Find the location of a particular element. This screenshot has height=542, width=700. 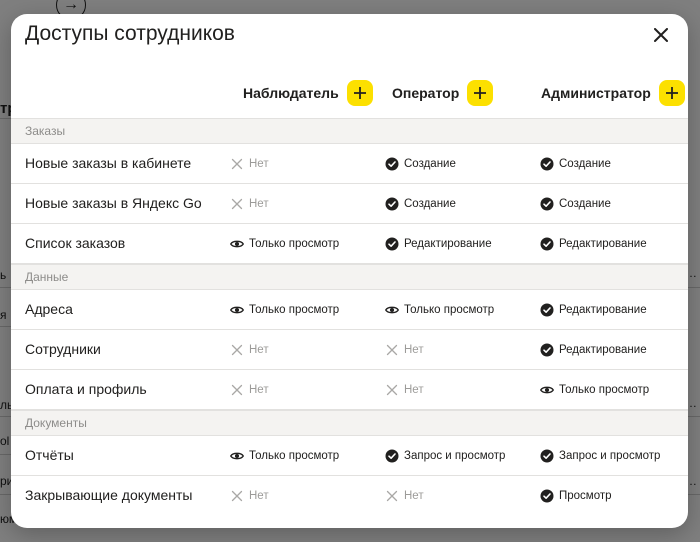

close-button is located at coordinates (661, 35).